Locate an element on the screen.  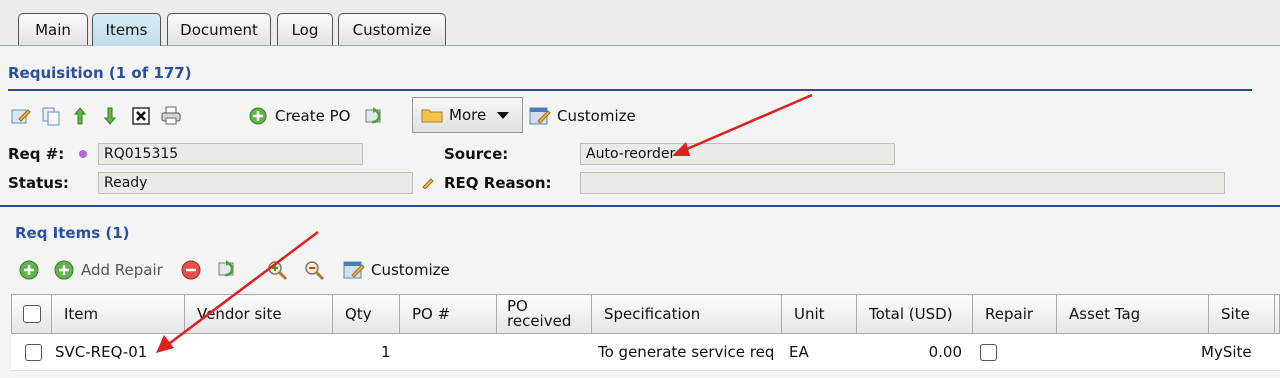
repair-checkbox is located at coordinates (988, 352).